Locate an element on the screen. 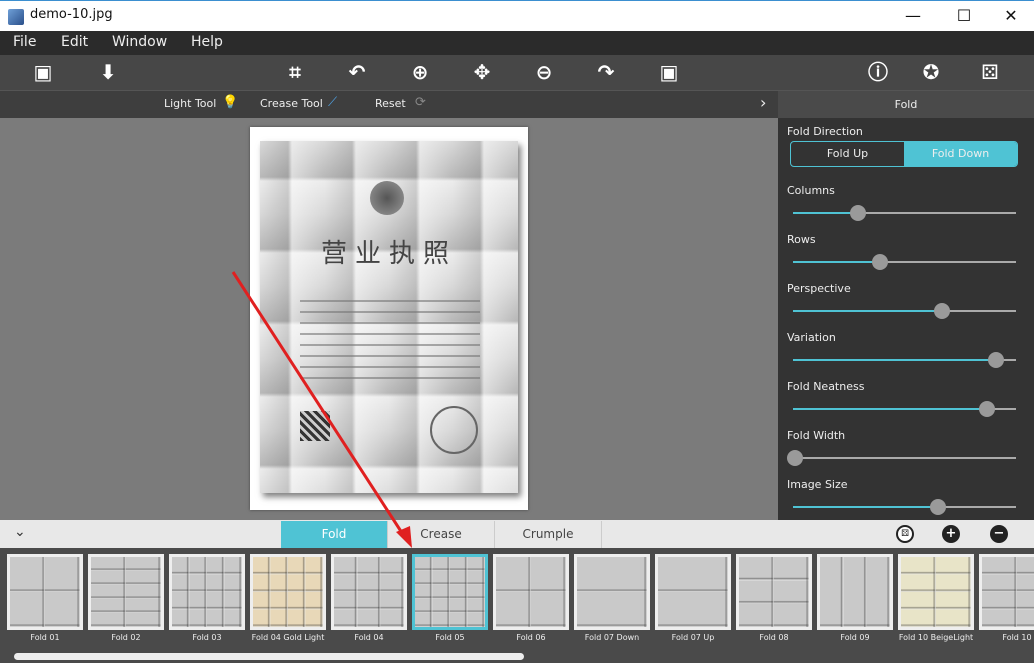  sub-toolbar: Light Tool 💡 Crease Tool ⟋ Reset ⟳ › is located at coordinates (389, 104).